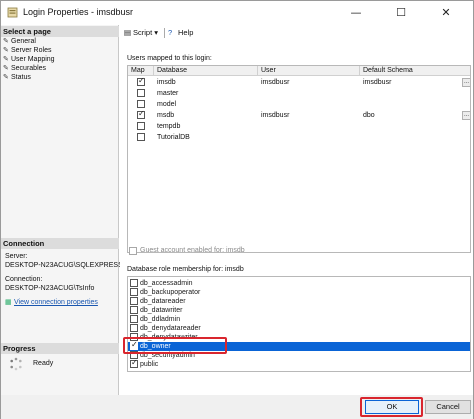 This screenshot has height=419, width=474. What do you see at coordinates (299, 328) in the screenshot?
I see `list-item: db_denydatareader` at bounding box center [299, 328].